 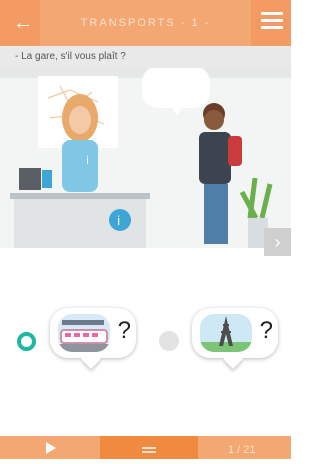 What do you see at coordinates (277, 242) in the screenshot?
I see `next-arrow-icon: ›` at bounding box center [277, 242].